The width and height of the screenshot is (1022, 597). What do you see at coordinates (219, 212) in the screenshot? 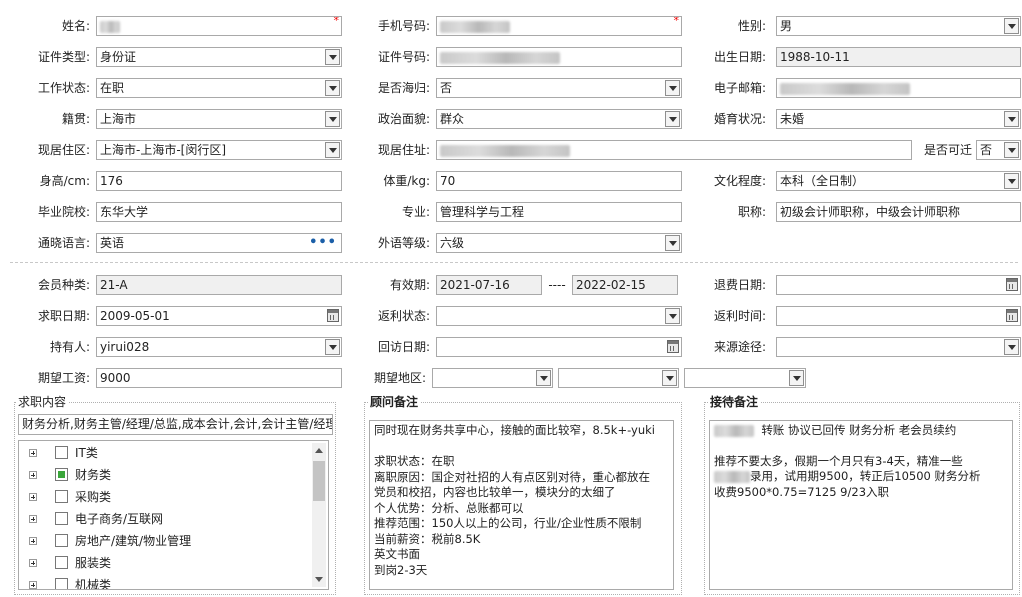
I see `school-field: 东华大学` at bounding box center [219, 212].